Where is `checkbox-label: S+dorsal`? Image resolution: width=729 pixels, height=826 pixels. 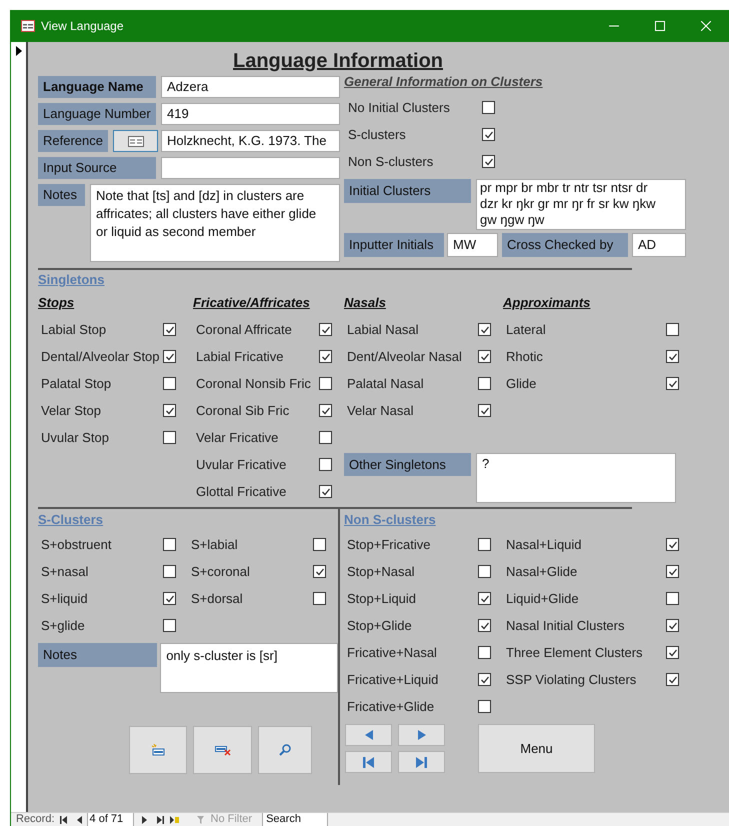
checkbox-label: S+dorsal is located at coordinates (217, 599).